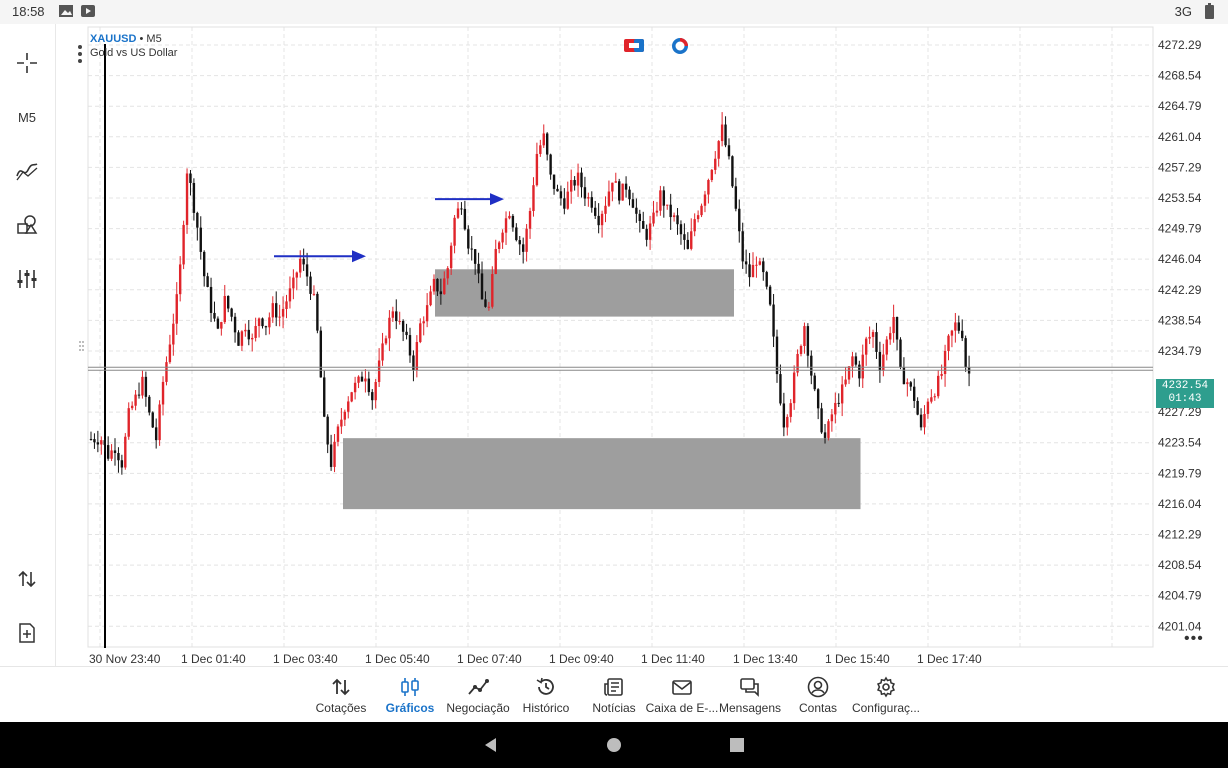  I want to click on price-tick-label: 4253.54, so click(1180, 198).